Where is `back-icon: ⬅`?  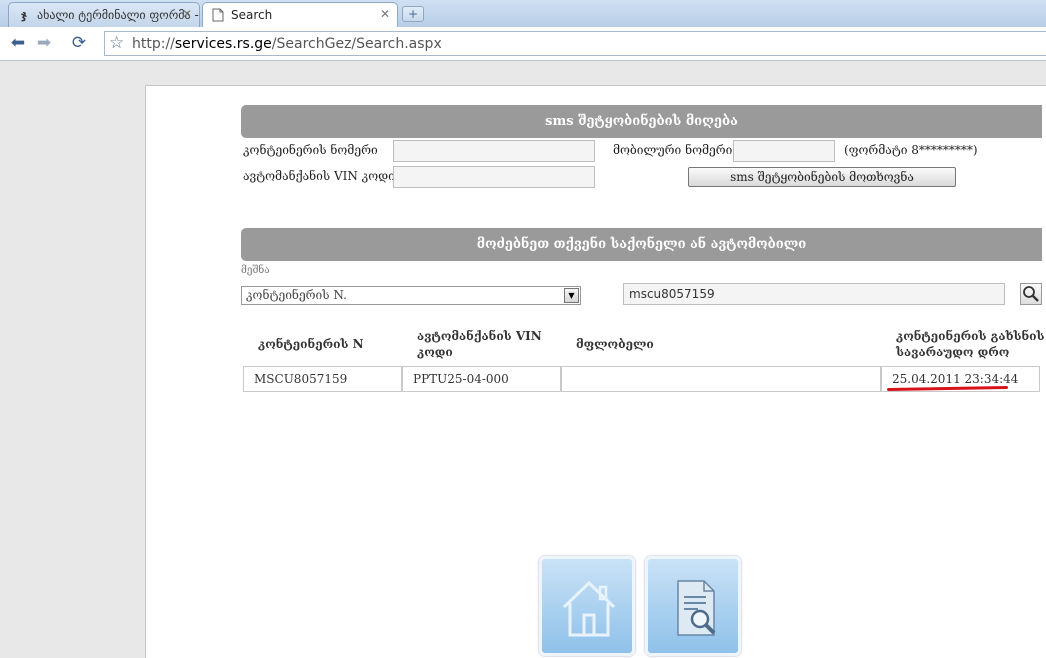
back-icon: ⬅ is located at coordinates (18, 43).